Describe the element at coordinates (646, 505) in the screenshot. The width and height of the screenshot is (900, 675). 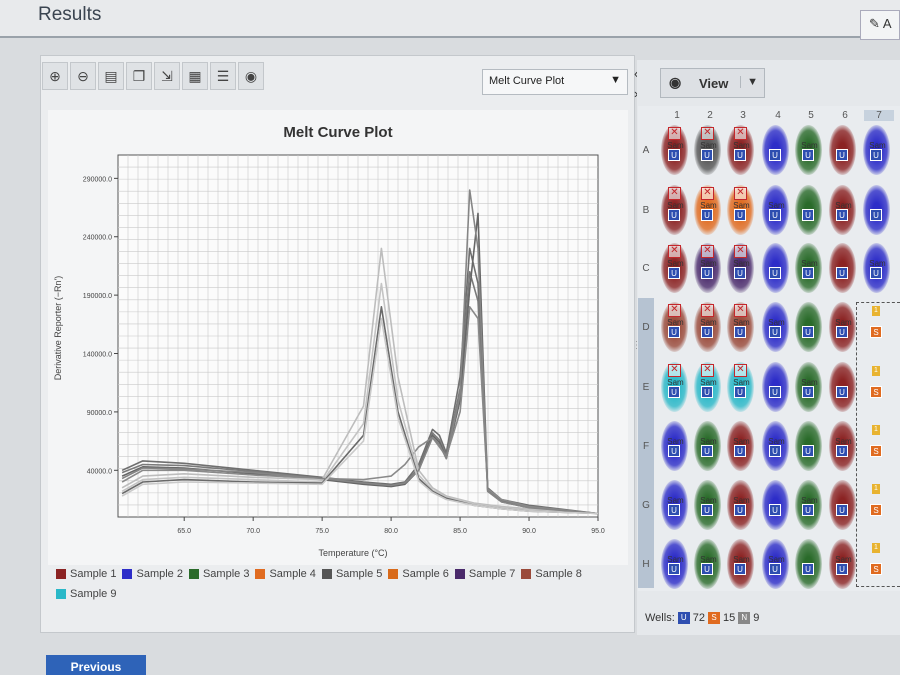
I see `row-header: G` at that location.